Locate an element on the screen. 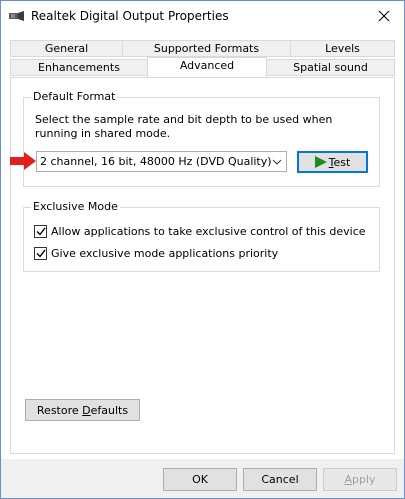  exclusive-priority-checkbox is located at coordinates (40, 253).